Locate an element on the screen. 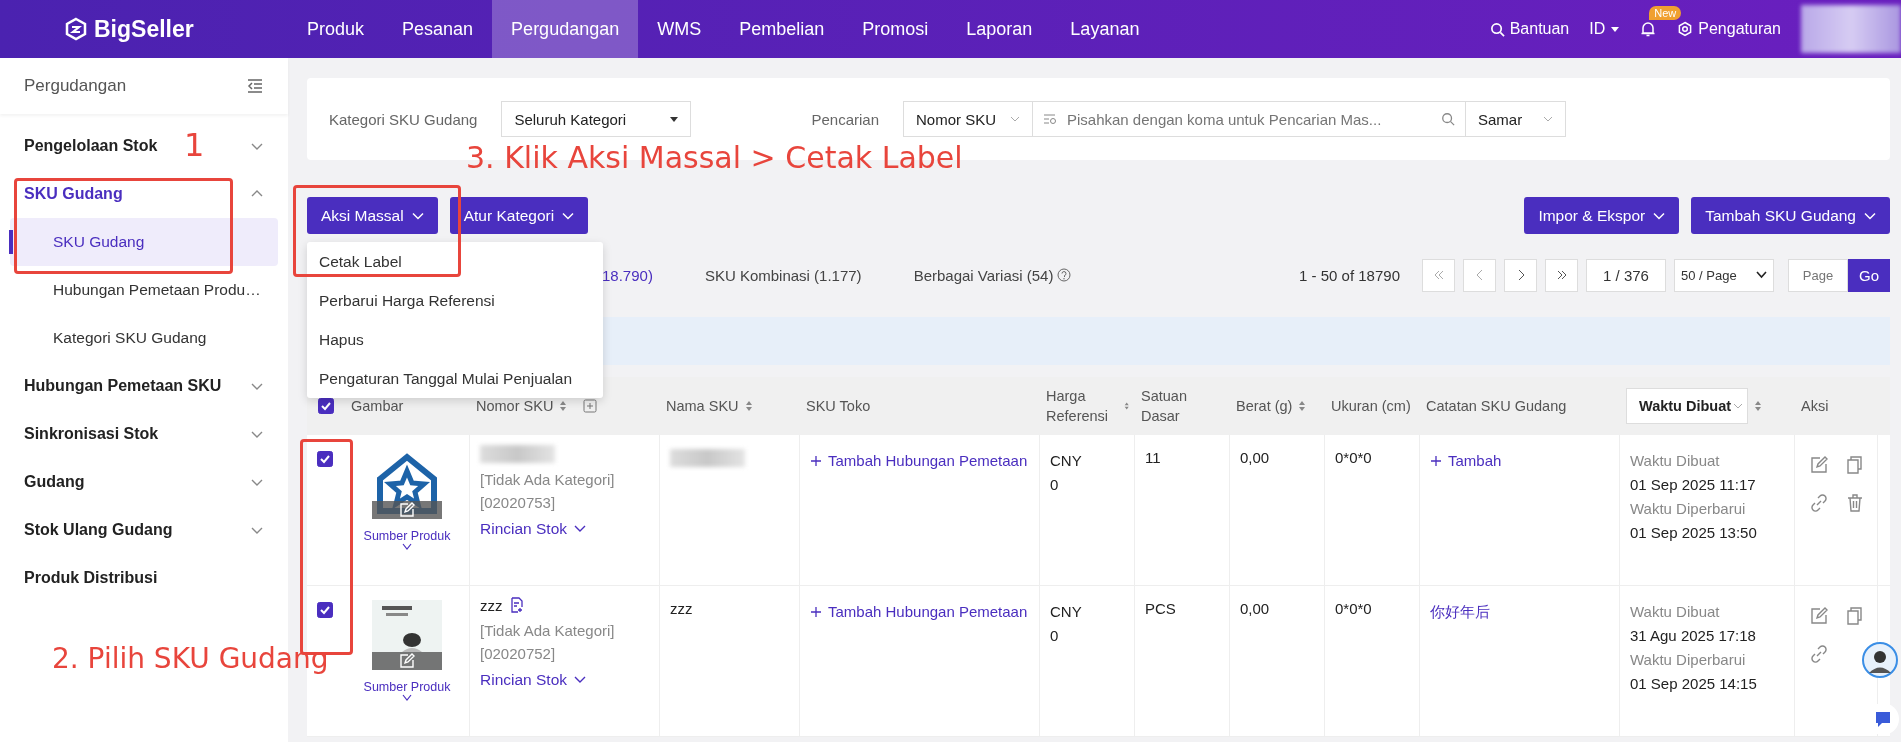 The width and height of the screenshot is (1901, 742). menu-item: Cetak Label is located at coordinates (455, 261).